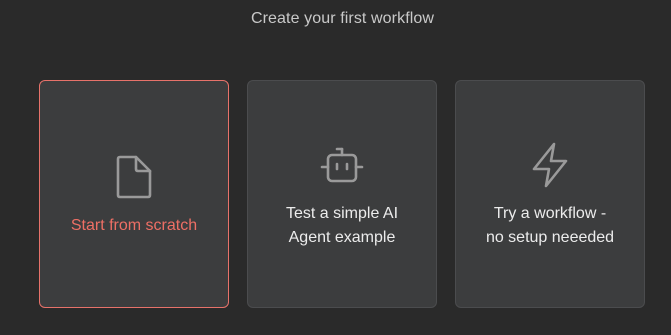  I want to click on card-label: Test a simple AI Agent example, so click(342, 225).